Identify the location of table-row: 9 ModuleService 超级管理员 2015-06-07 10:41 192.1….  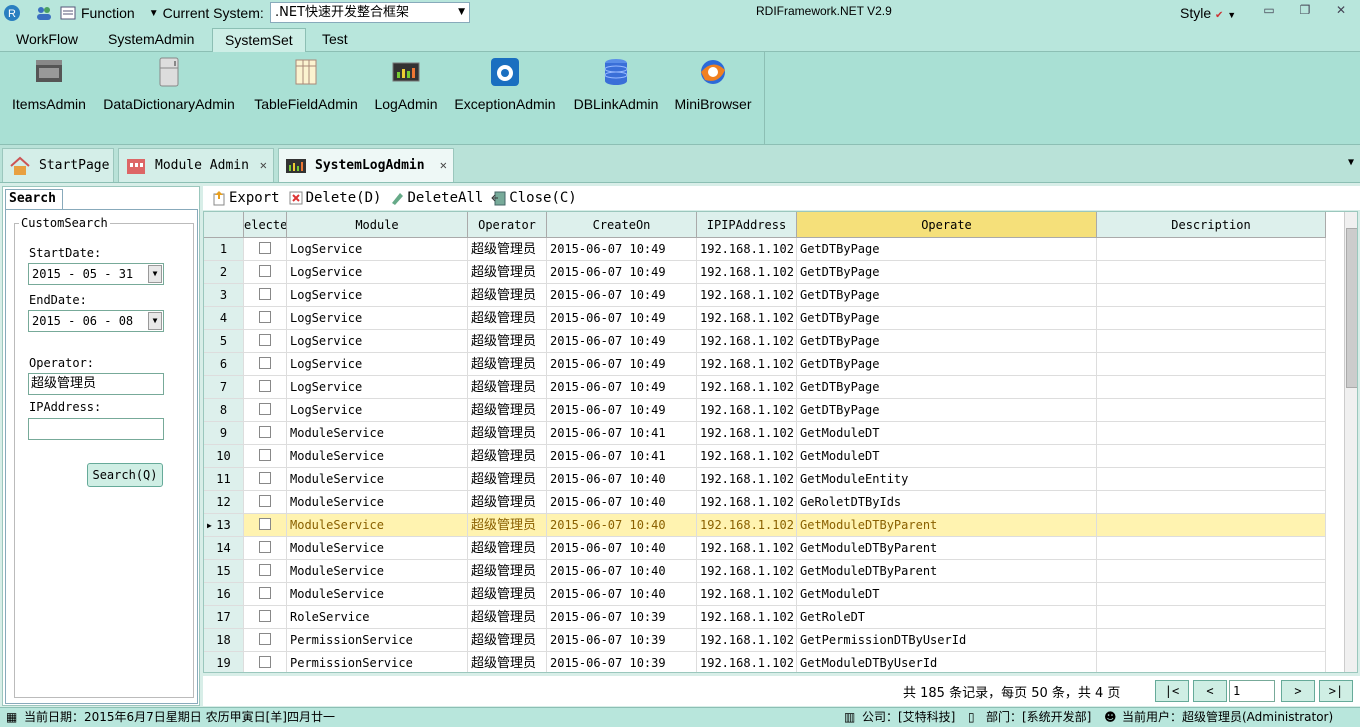
(765, 433).